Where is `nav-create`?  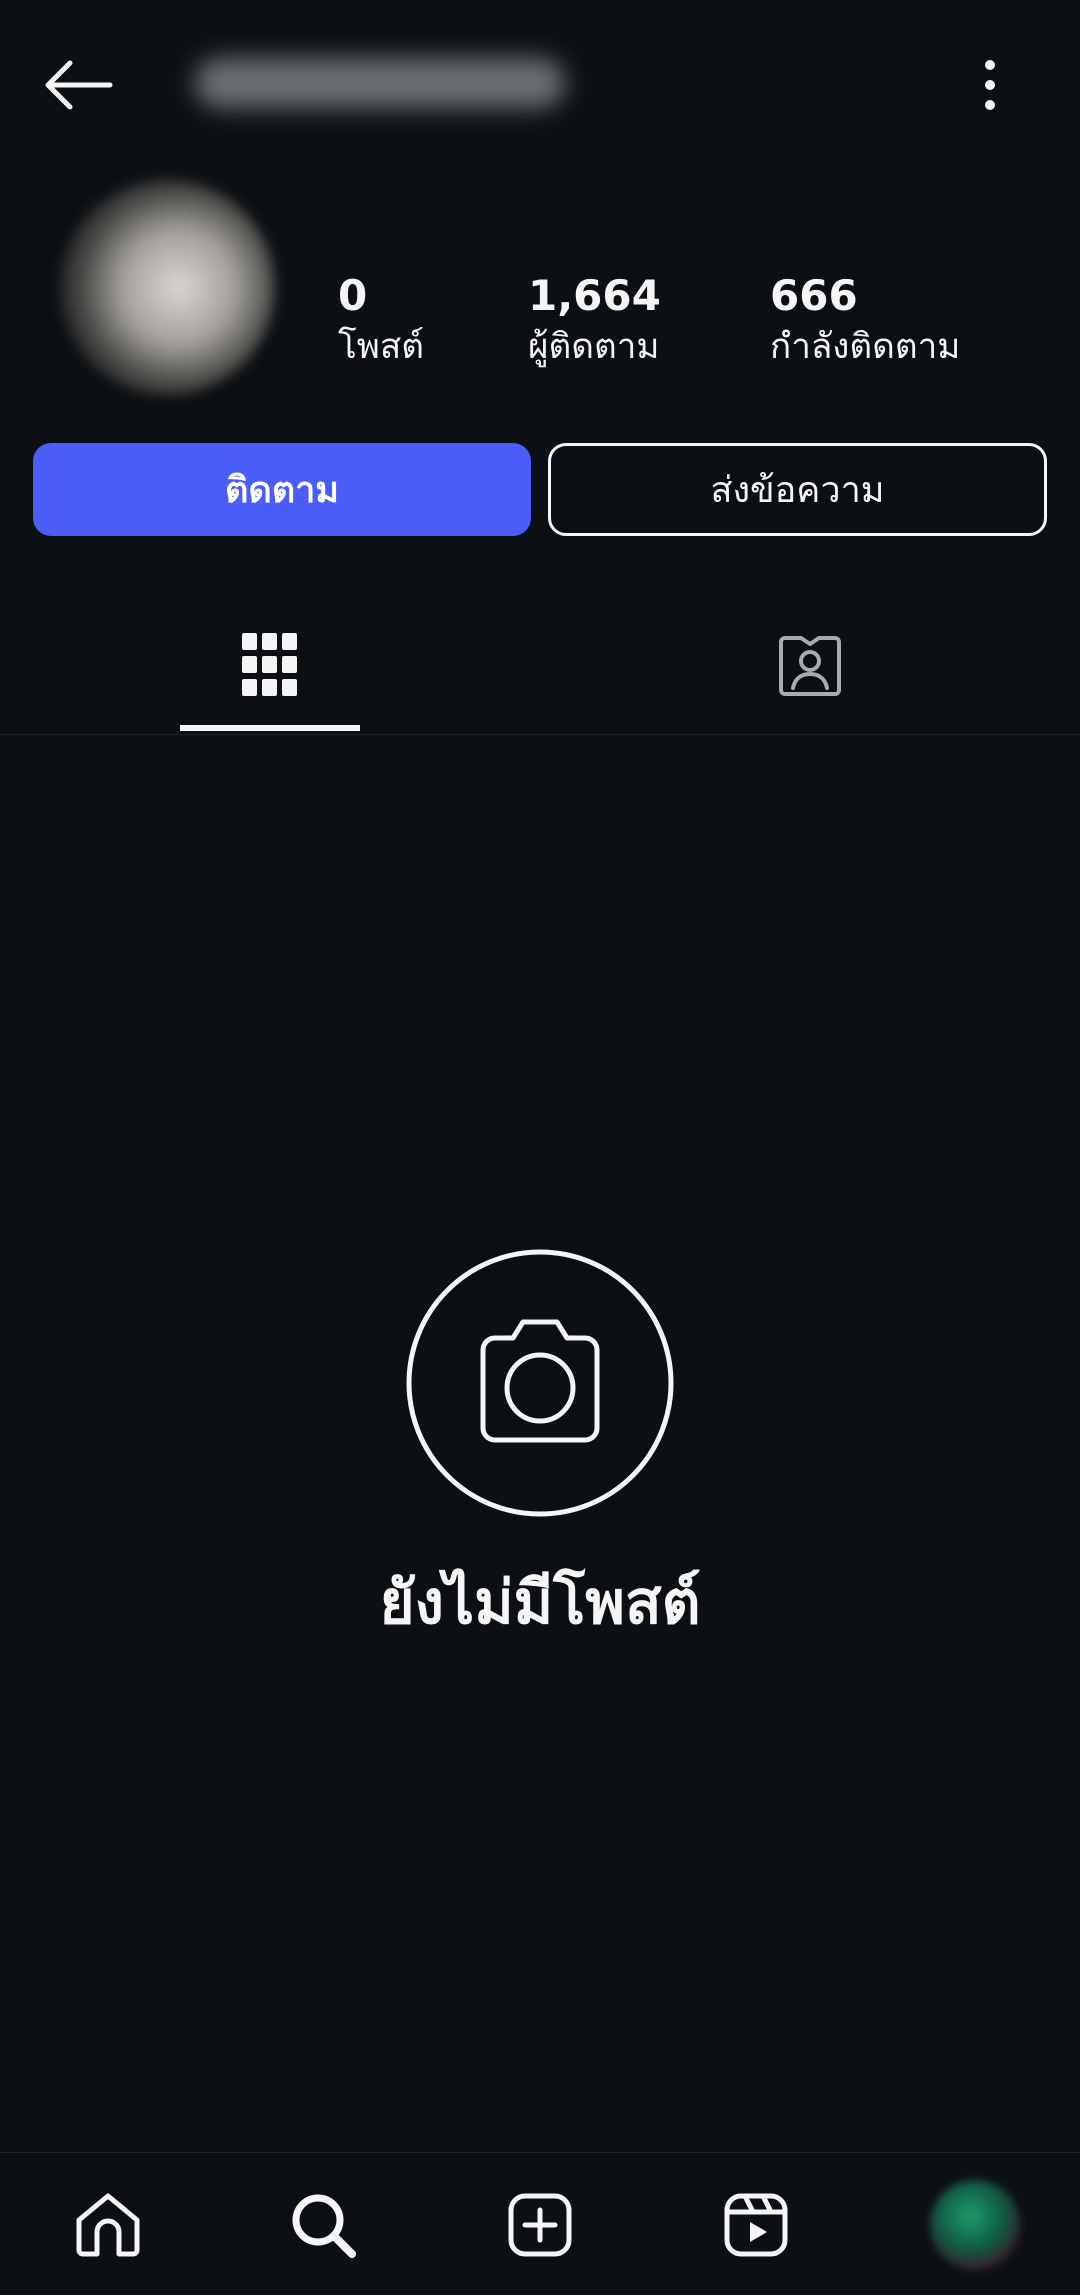
nav-create is located at coordinates (540, 2224).